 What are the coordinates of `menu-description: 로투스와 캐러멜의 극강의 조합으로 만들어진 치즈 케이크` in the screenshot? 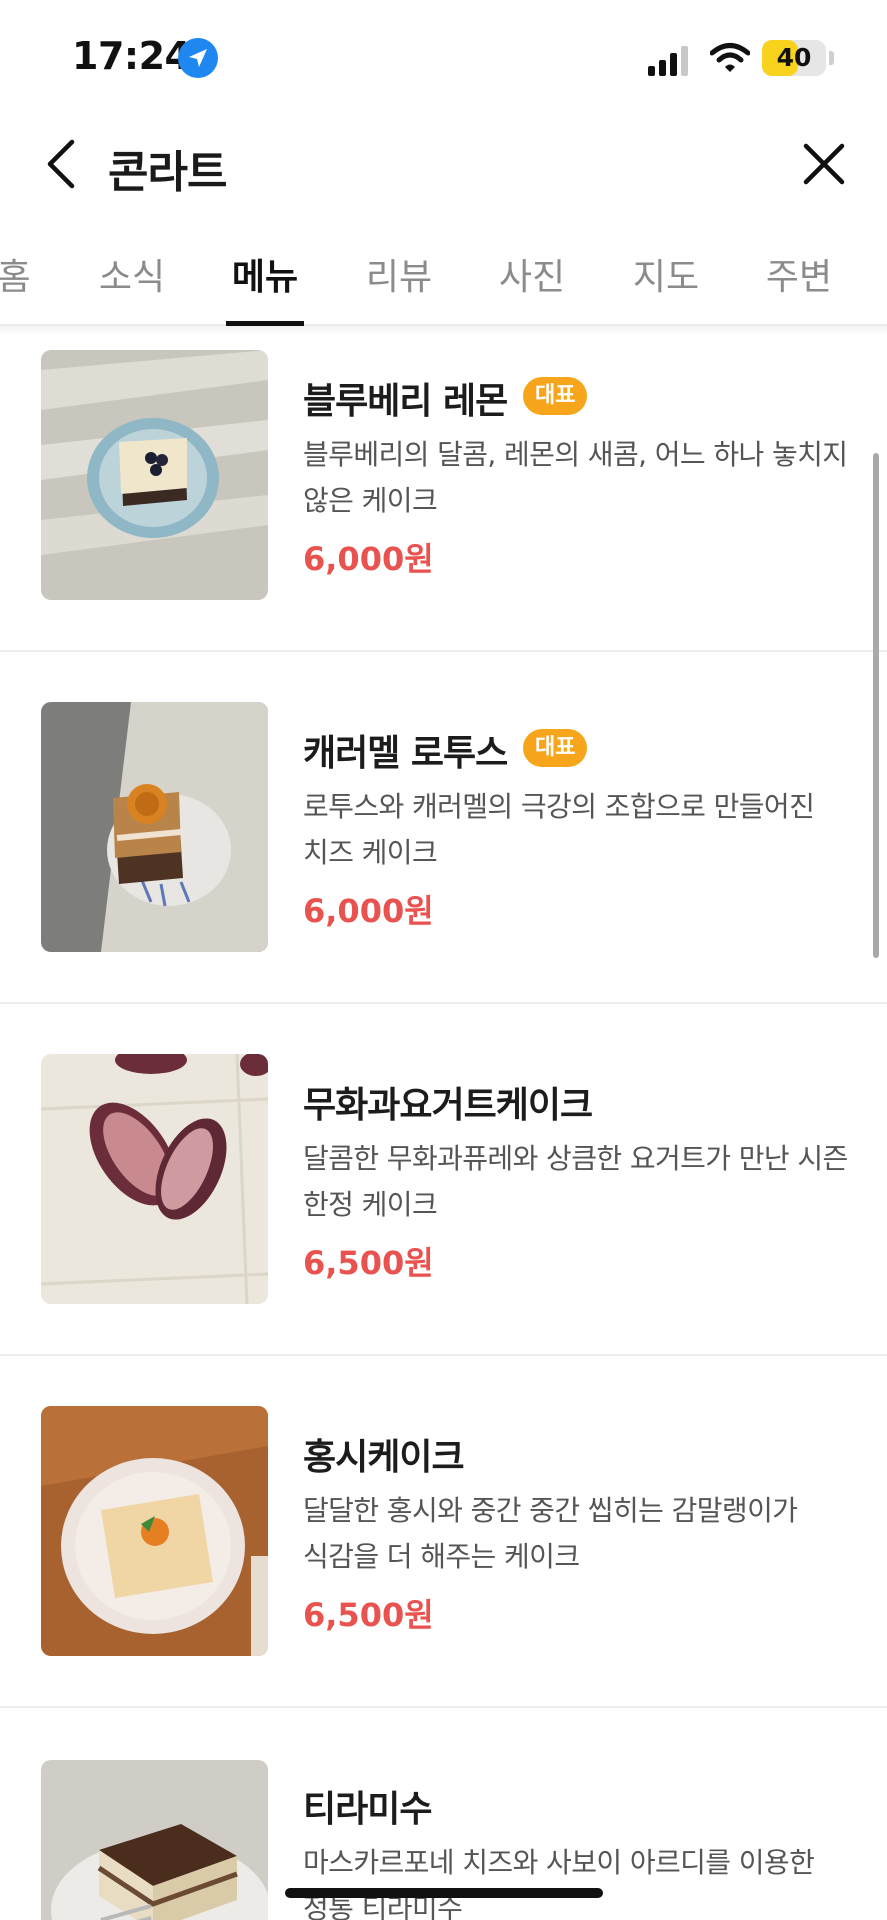 It's located at (559, 829).